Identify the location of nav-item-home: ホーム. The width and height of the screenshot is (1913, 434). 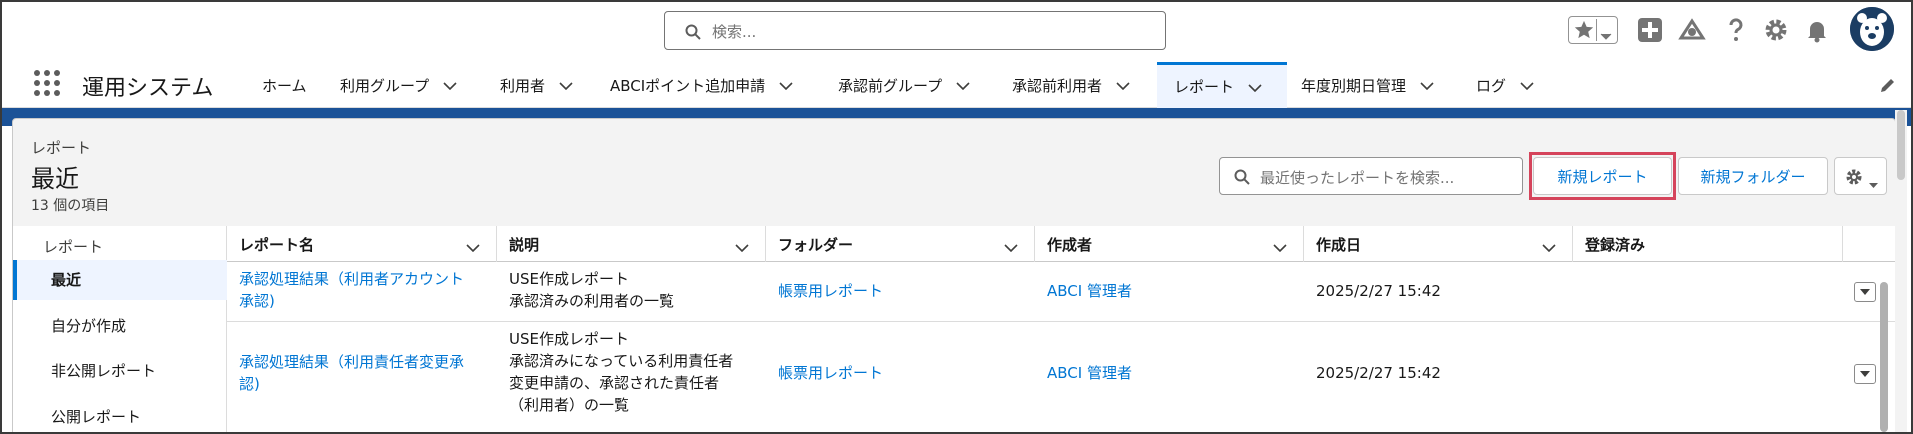
(284, 85).